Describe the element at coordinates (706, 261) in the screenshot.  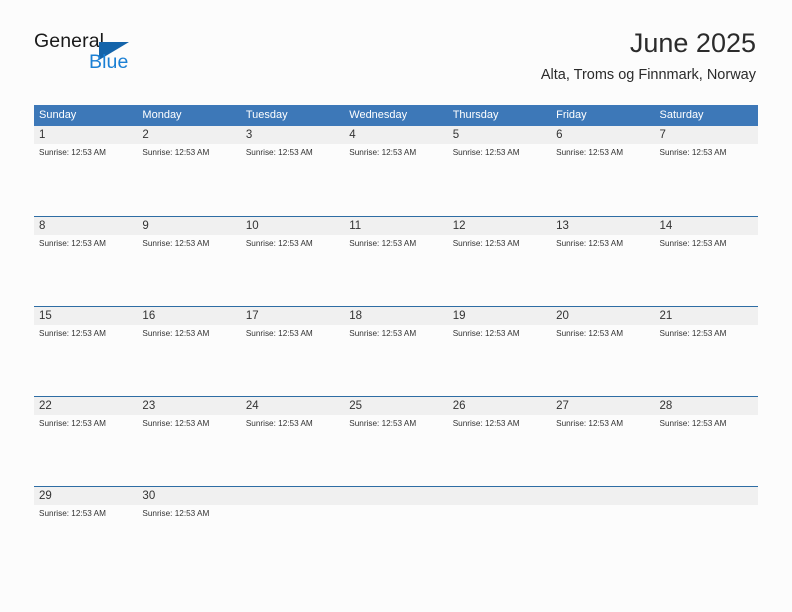
I see `day-cell: 14 Sunrise: 12:53 AM` at that location.